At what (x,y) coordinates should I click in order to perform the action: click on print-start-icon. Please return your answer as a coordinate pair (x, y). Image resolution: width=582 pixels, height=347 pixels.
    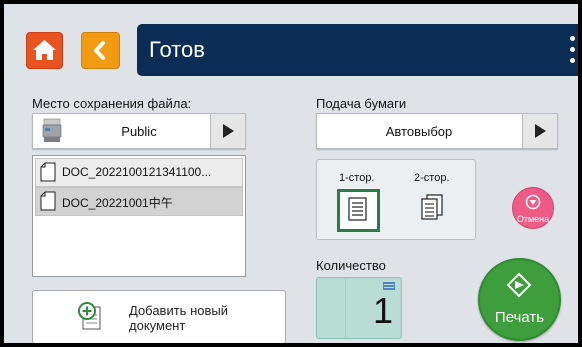
    Looking at the image, I should click on (519, 285).